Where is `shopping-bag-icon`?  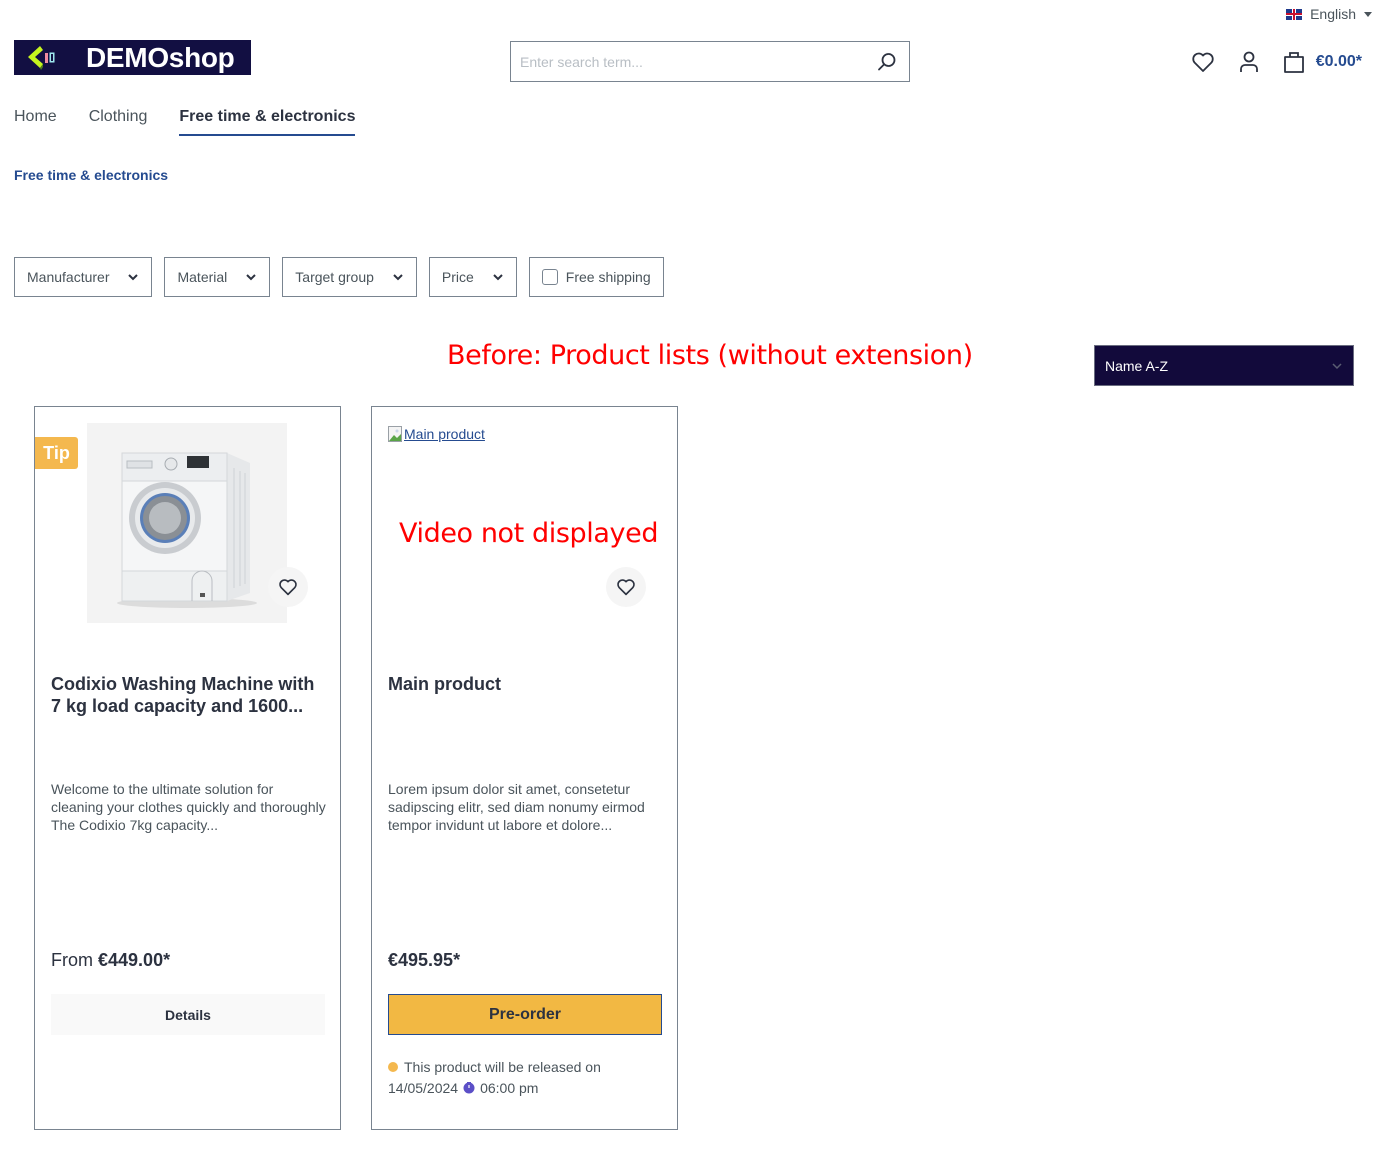 shopping-bag-icon is located at coordinates (1293, 62).